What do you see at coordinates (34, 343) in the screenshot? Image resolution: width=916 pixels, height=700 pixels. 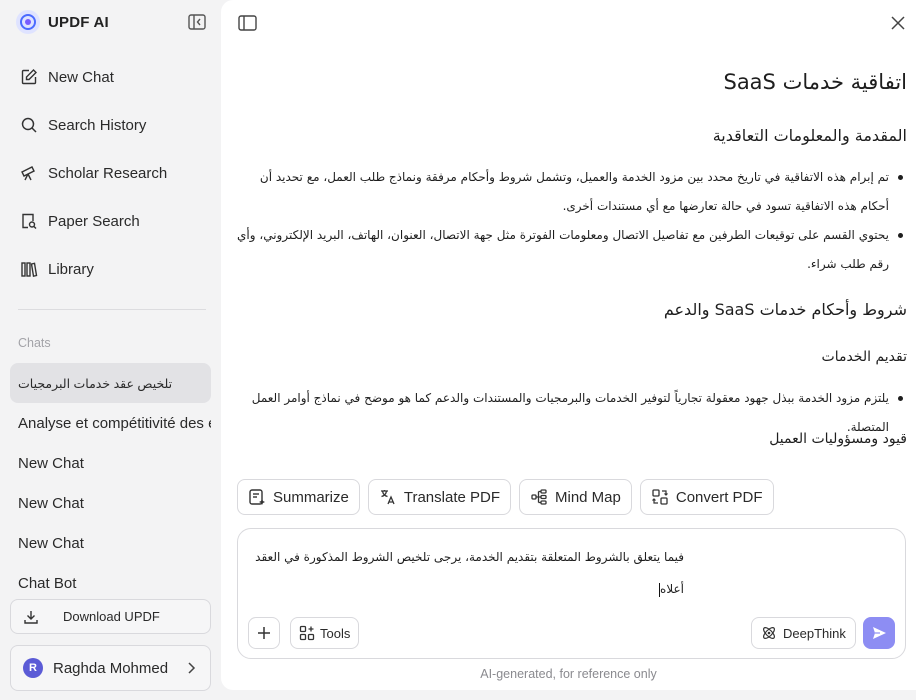 I see `chats-section-label: Chats` at bounding box center [34, 343].